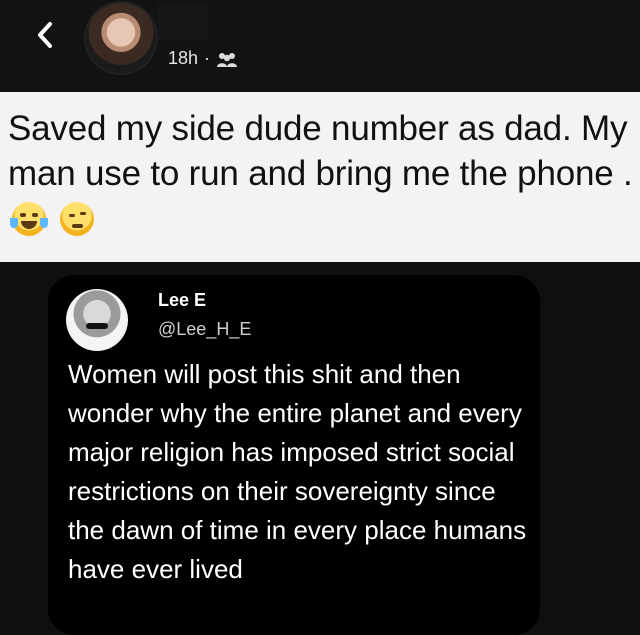  What do you see at coordinates (203, 58) in the screenshot?
I see `post-meta: 18h ·` at bounding box center [203, 58].